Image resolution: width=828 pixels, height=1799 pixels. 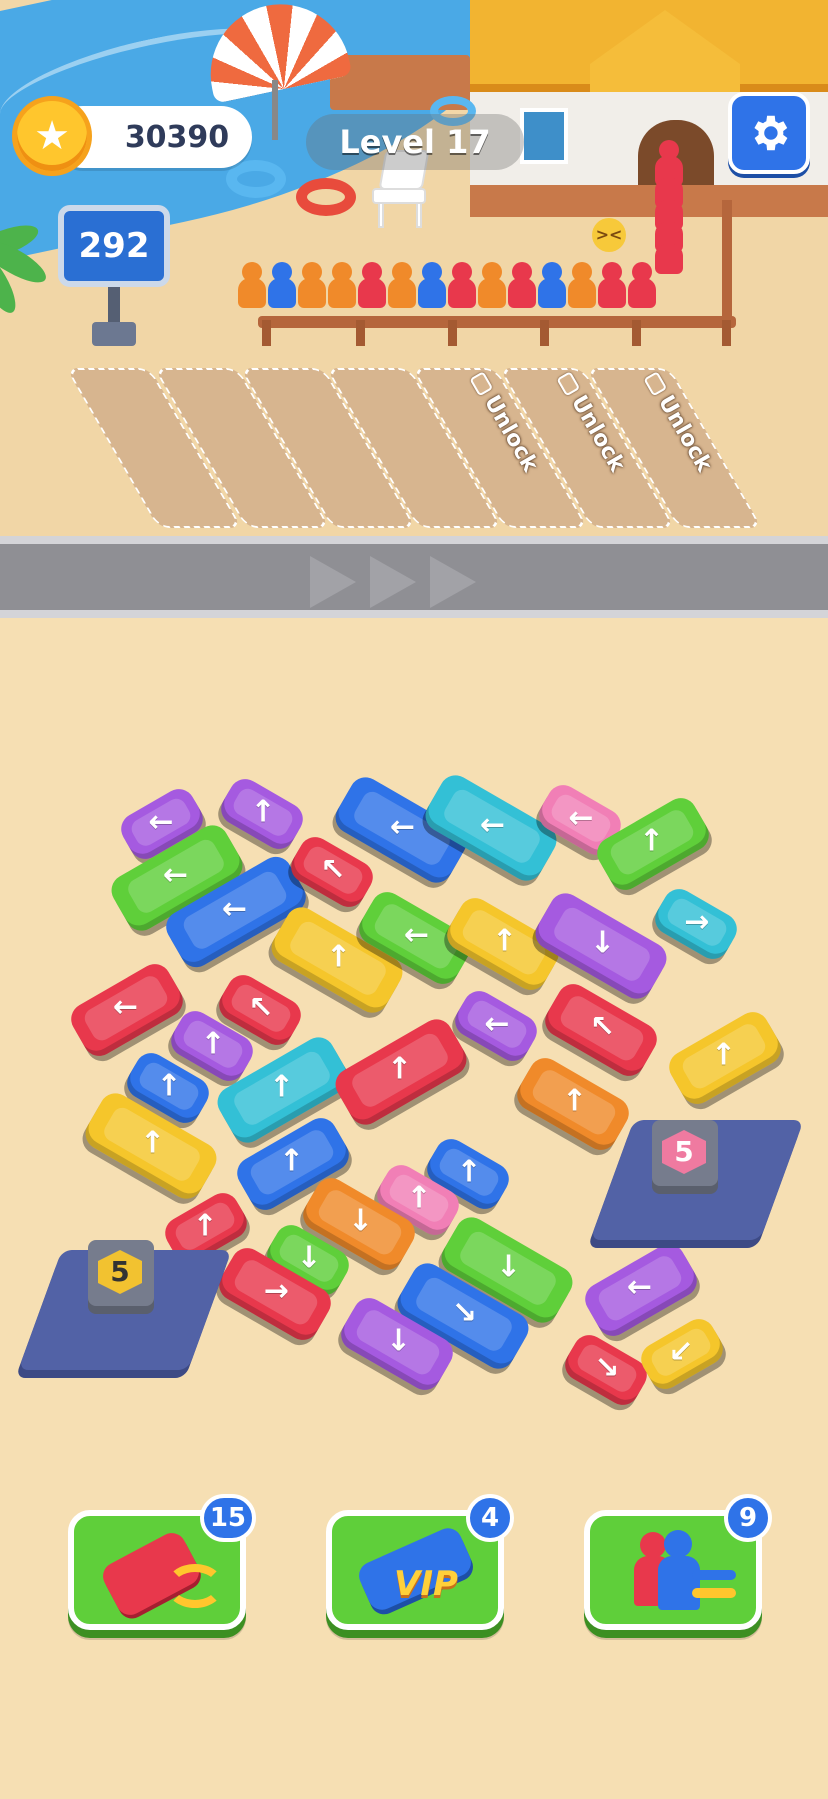 What do you see at coordinates (30, 269) in the screenshot?
I see `palm-tree` at bounding box center [30, 269].